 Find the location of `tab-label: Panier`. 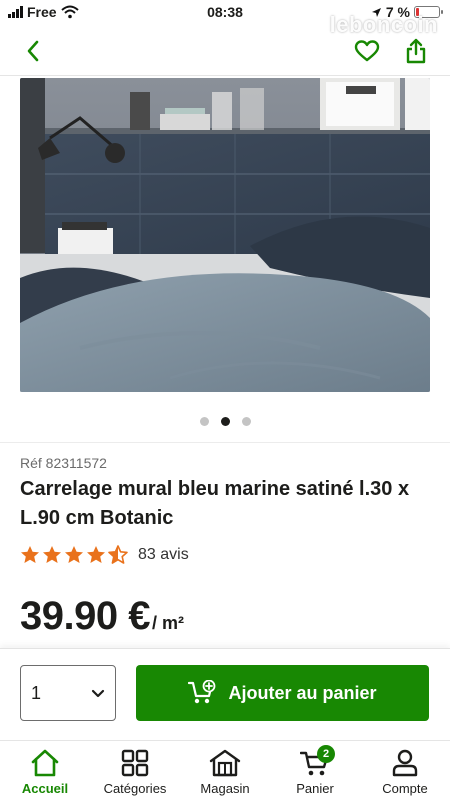

tab-label: Panier is located at coordinates (315, 788).